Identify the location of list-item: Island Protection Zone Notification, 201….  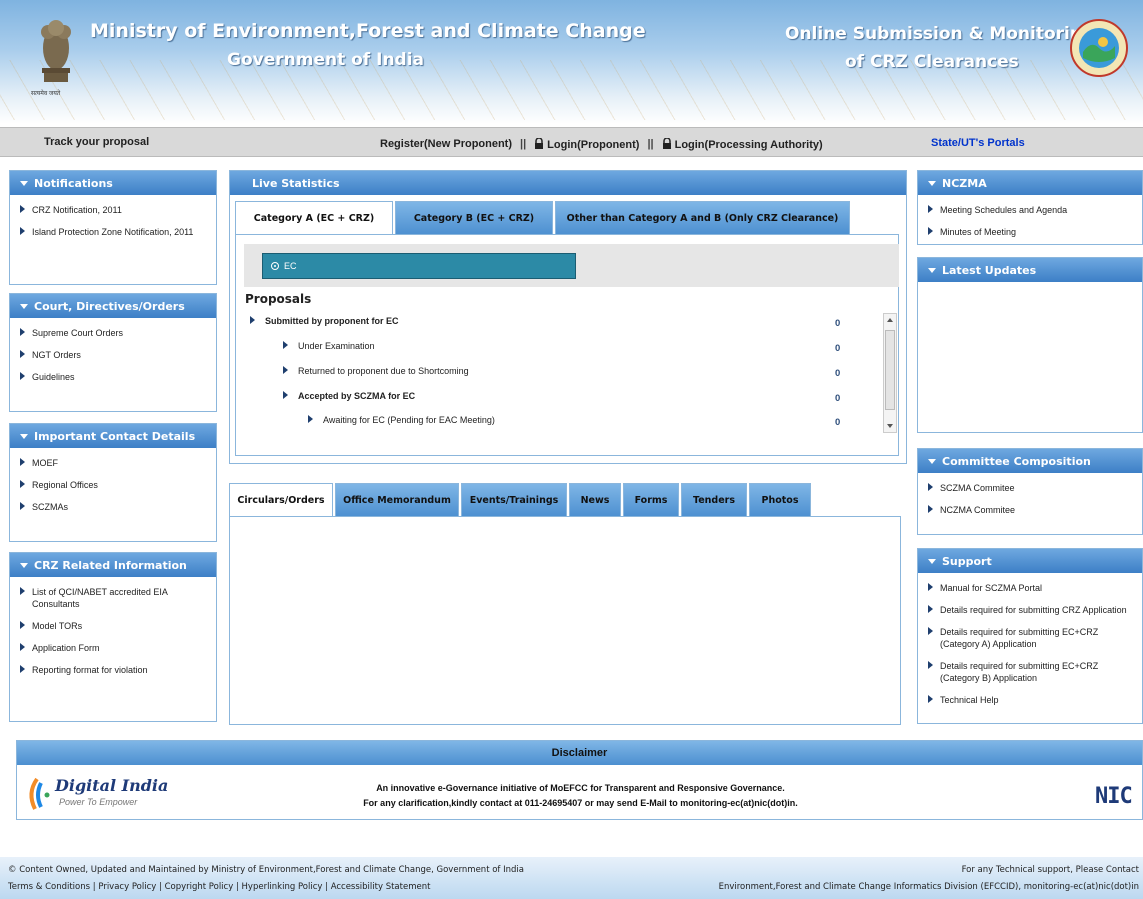
(113, 234).